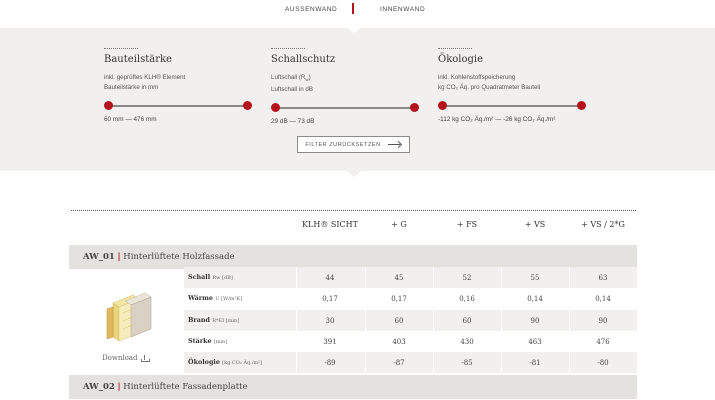 Image resolution: width=715 pixels, height=400 pixels. What do you see at coordinates (199, 277) in the screenshot?
I see `row-label-text: Schall` at bounding box center [199, 277].